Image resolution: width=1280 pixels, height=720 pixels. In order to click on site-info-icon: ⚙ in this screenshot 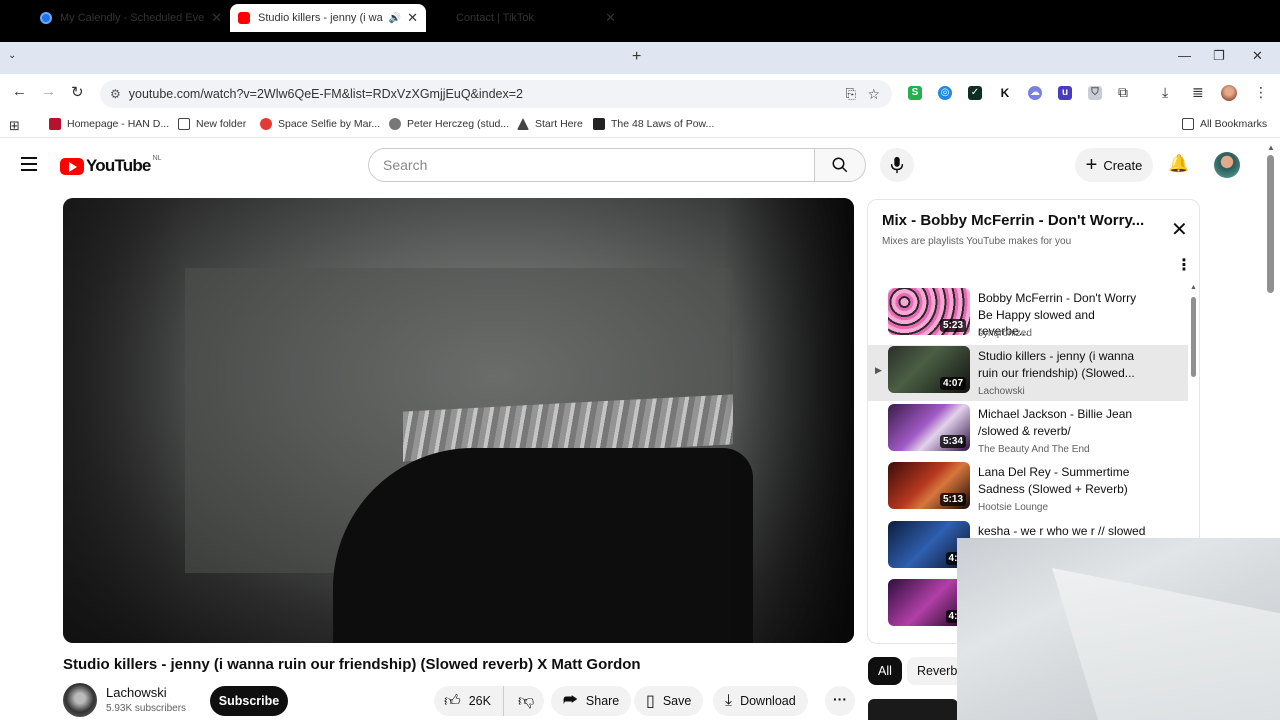, I will do `click(115, 94)`.